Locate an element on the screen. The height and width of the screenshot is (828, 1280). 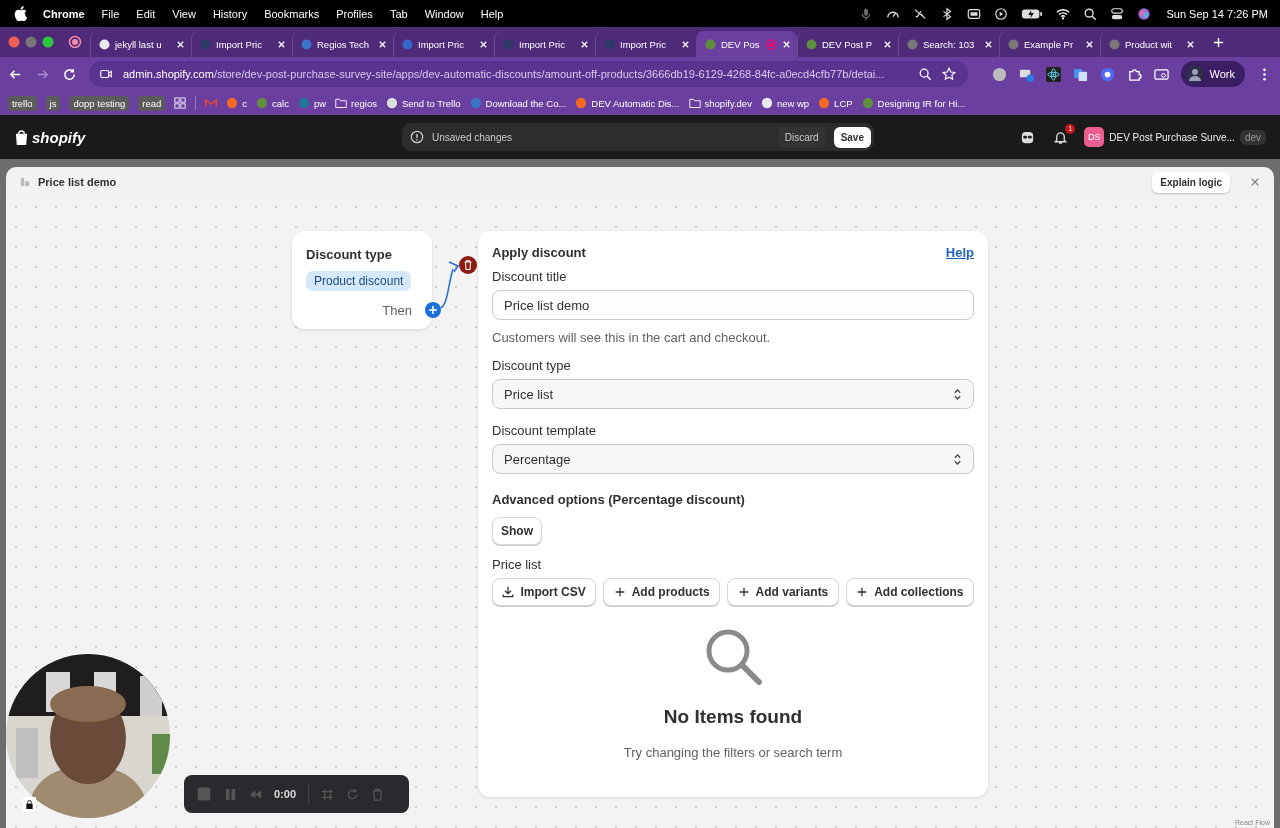
connector-arrow is located at coordinates (449, 285).